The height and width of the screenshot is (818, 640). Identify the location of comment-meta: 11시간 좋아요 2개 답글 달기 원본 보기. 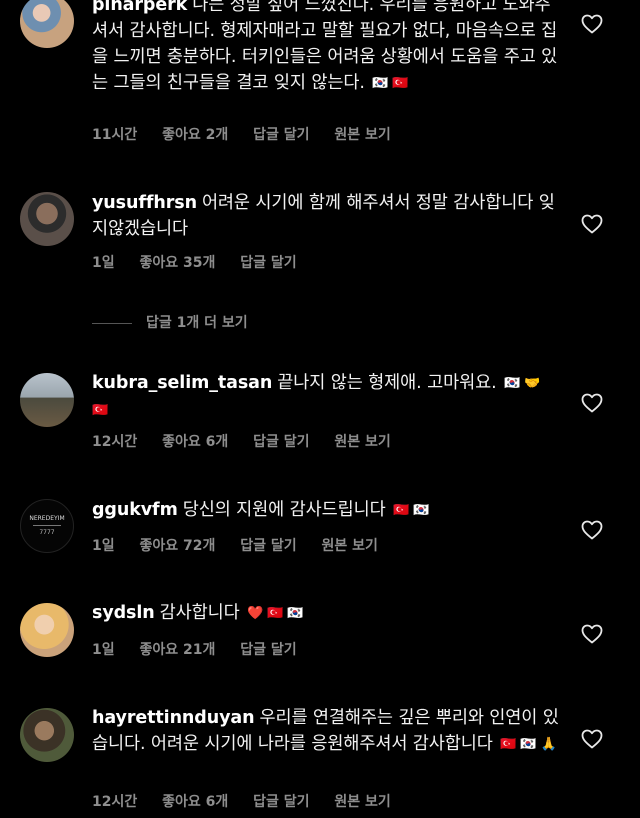
(251, 134).